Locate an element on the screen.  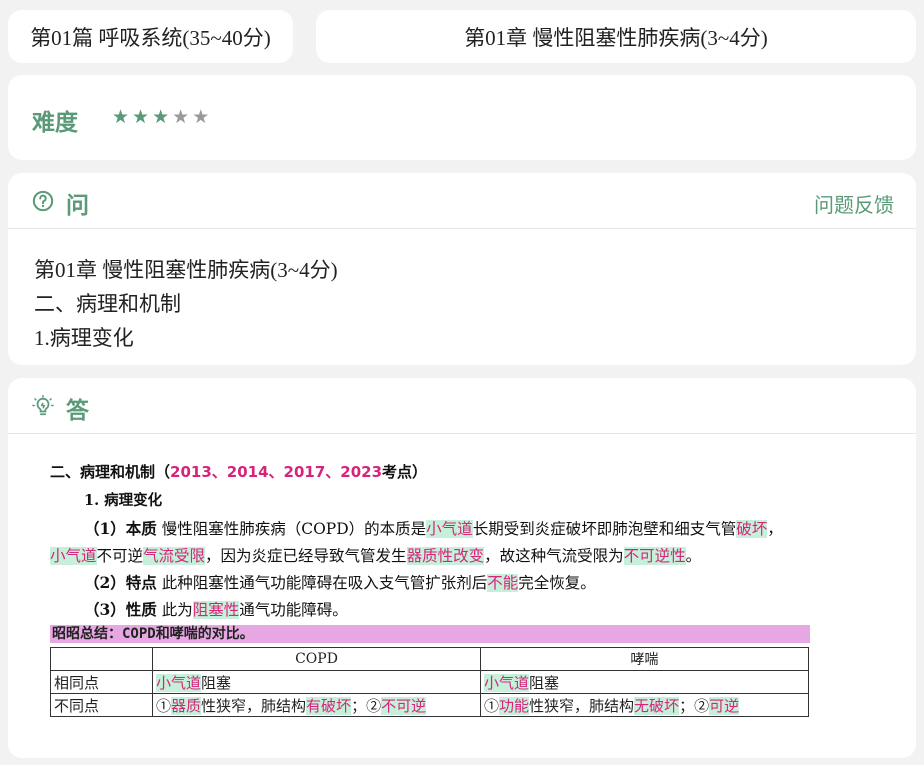
summary-banner: 昭昭总结：COPD和哮喘的对比。 is located at coordinates (430, 634).